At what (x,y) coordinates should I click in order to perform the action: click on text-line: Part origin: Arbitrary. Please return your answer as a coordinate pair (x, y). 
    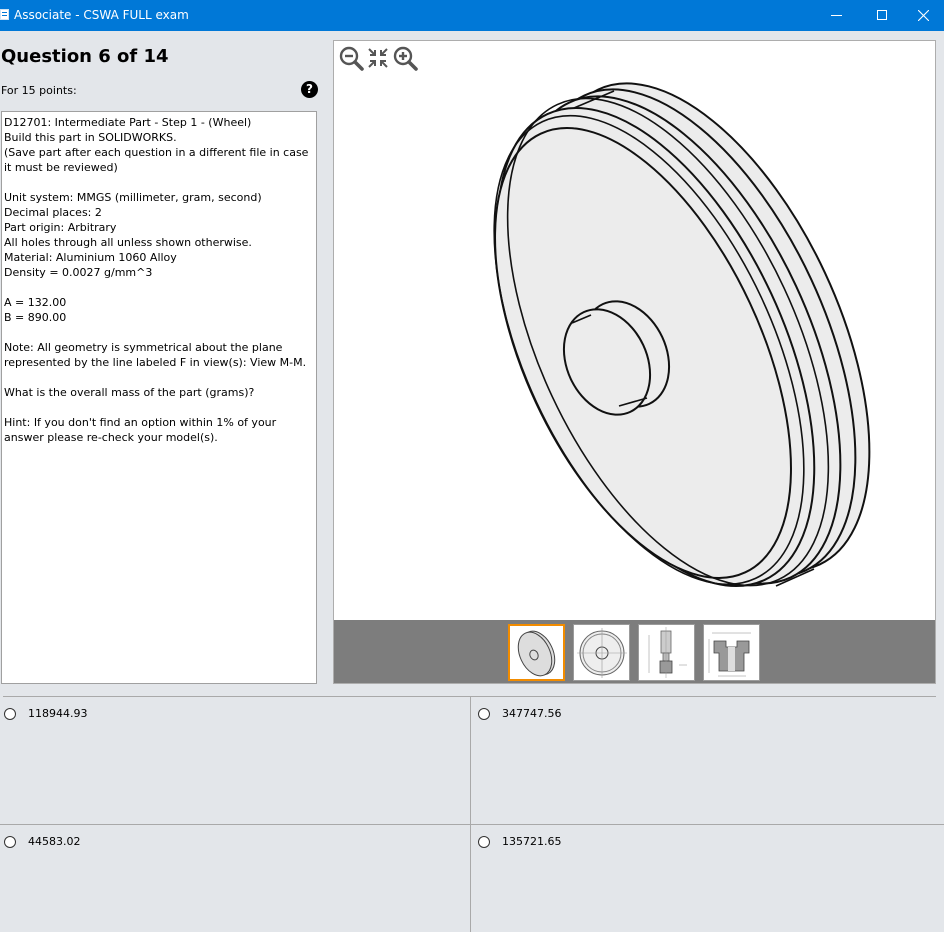
    Looking at the image, I should click on (60, 227).